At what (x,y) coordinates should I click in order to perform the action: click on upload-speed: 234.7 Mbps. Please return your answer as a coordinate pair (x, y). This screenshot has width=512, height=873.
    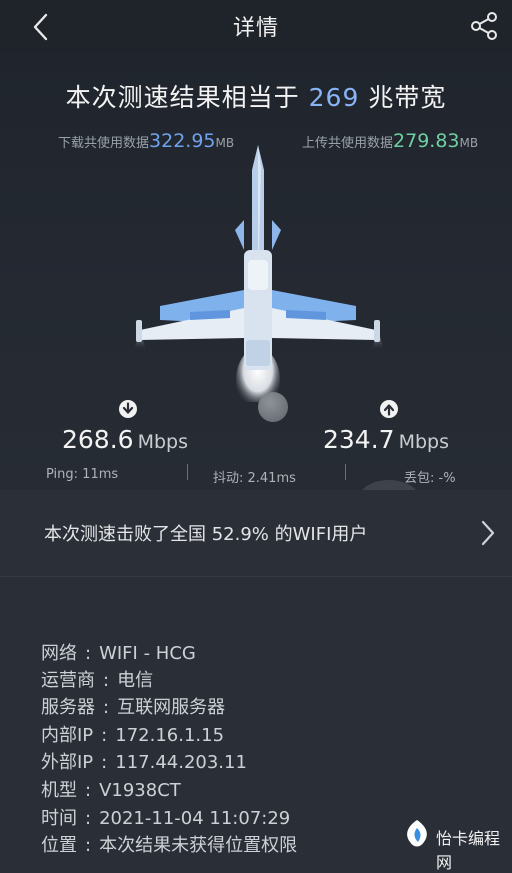
    Looking at the image, I should click on (386, 439).